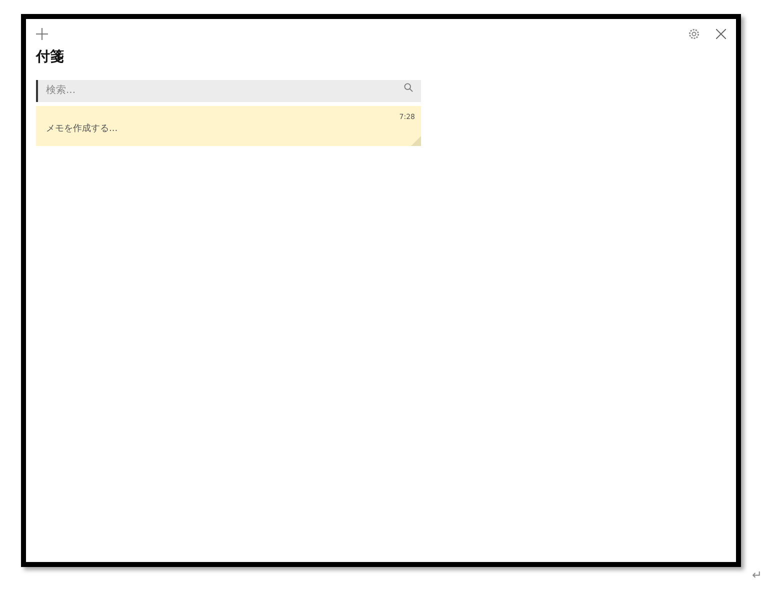  What do you see at coordinates (694, 34) in the screenshot?
I see `settings-button` at bounding box center [694, 34].